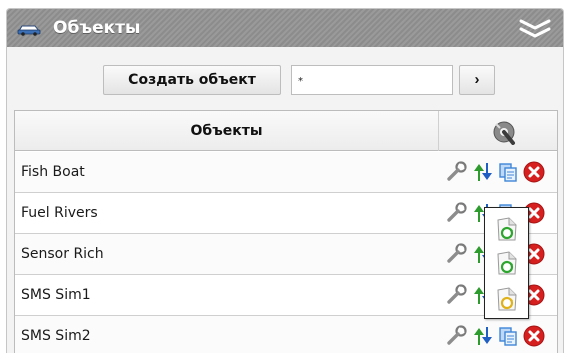 Image resolution: width=570 pixels, height=353 pixels. Describe the element at coordinates (29, 30) in the screenshot. I see `vehicle-icon` at that location.